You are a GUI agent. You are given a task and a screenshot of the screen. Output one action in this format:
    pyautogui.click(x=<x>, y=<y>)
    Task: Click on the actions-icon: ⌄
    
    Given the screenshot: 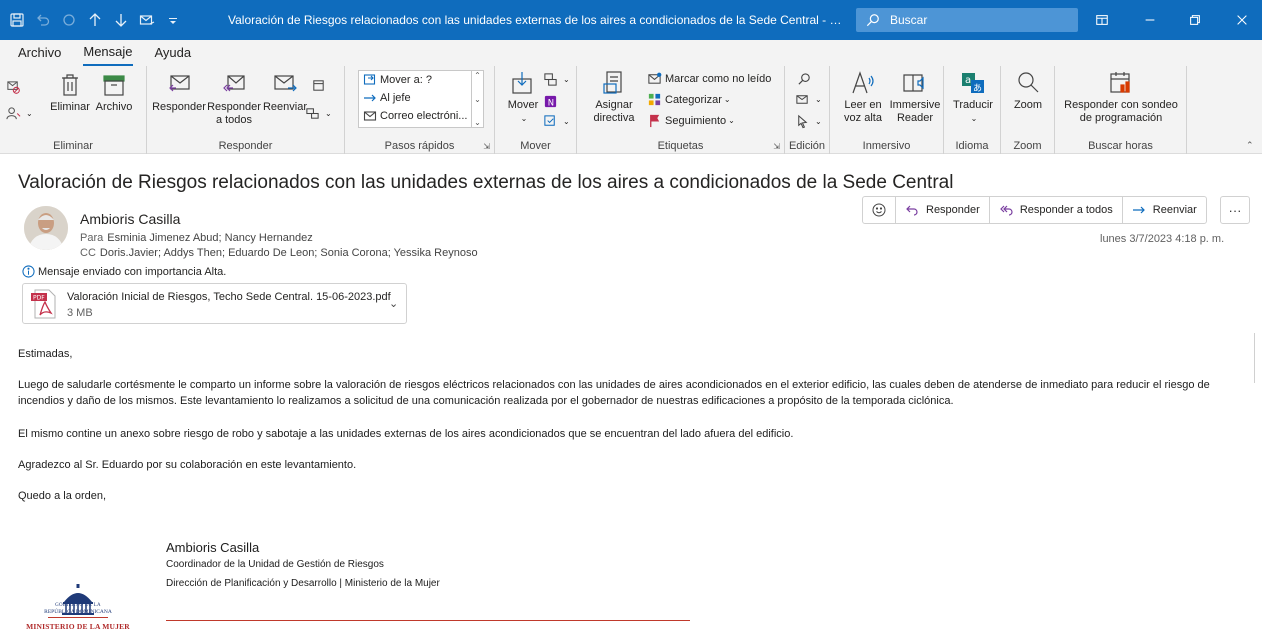 What is the action you would take?
    pyautogui.click(x=556, y=121)
    